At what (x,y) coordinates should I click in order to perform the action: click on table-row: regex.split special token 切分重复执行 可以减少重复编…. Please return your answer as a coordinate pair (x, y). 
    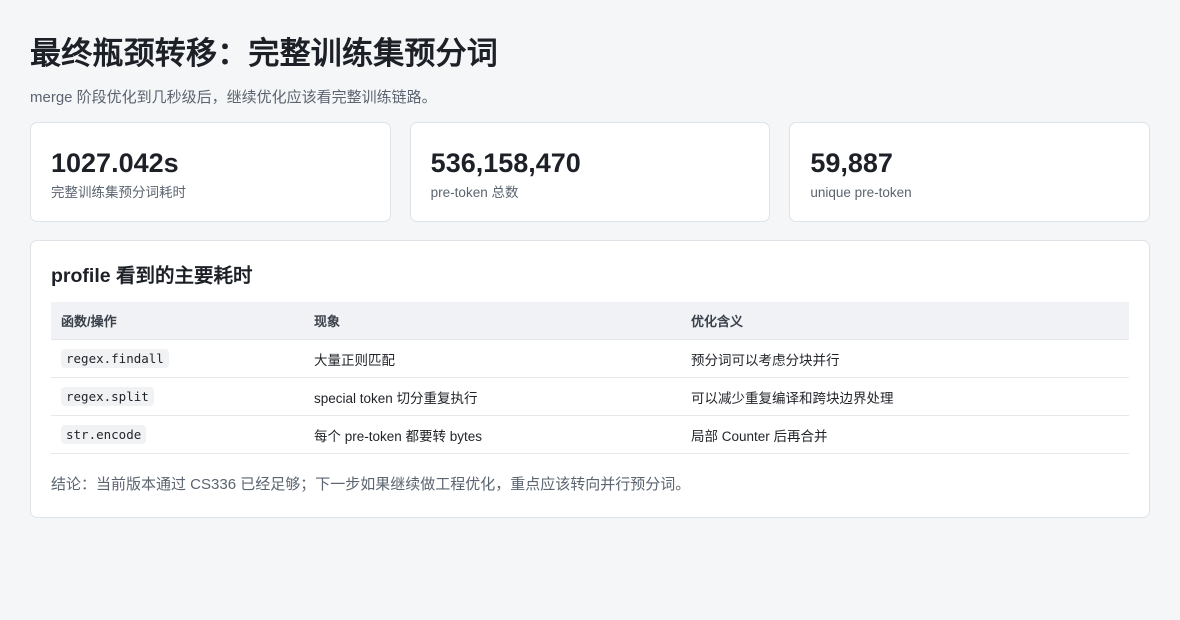
    Looking at the image, I should click on (590, 396).